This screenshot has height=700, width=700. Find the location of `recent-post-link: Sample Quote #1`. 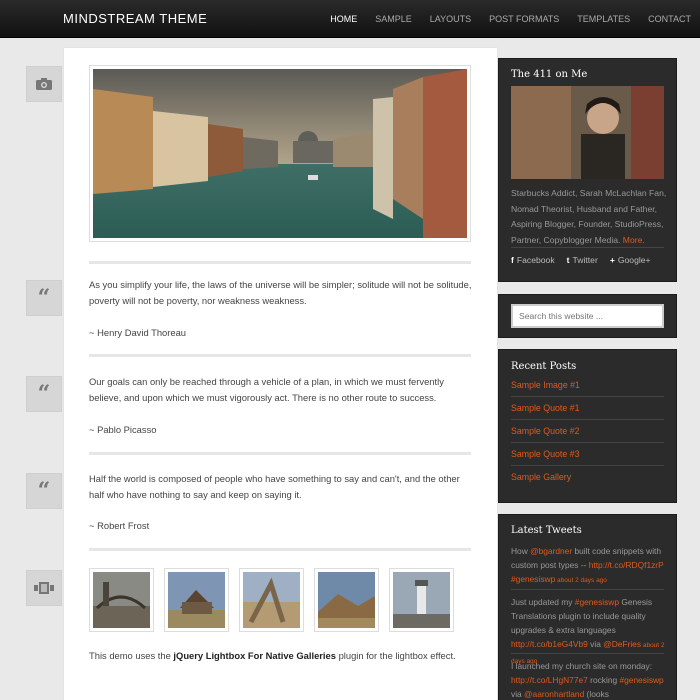

recent-post-link: Sample Quote #1 is located at coordinates (545, 408).